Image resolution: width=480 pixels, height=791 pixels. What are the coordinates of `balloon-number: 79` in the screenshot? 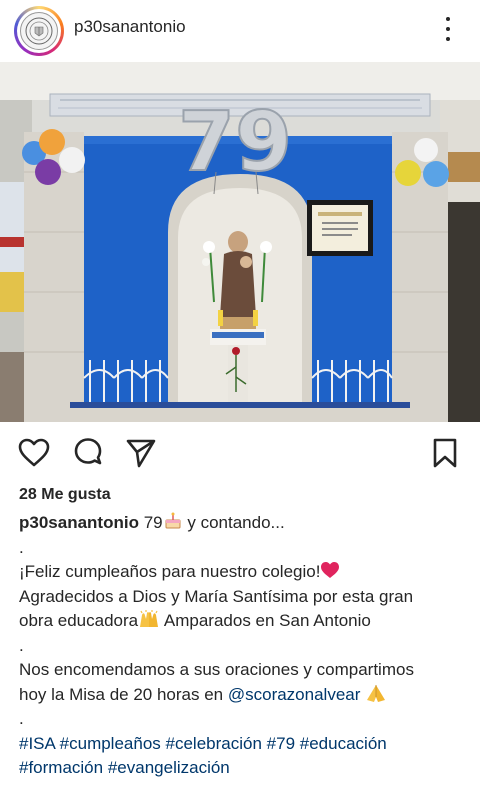 It's located at (235, 142).